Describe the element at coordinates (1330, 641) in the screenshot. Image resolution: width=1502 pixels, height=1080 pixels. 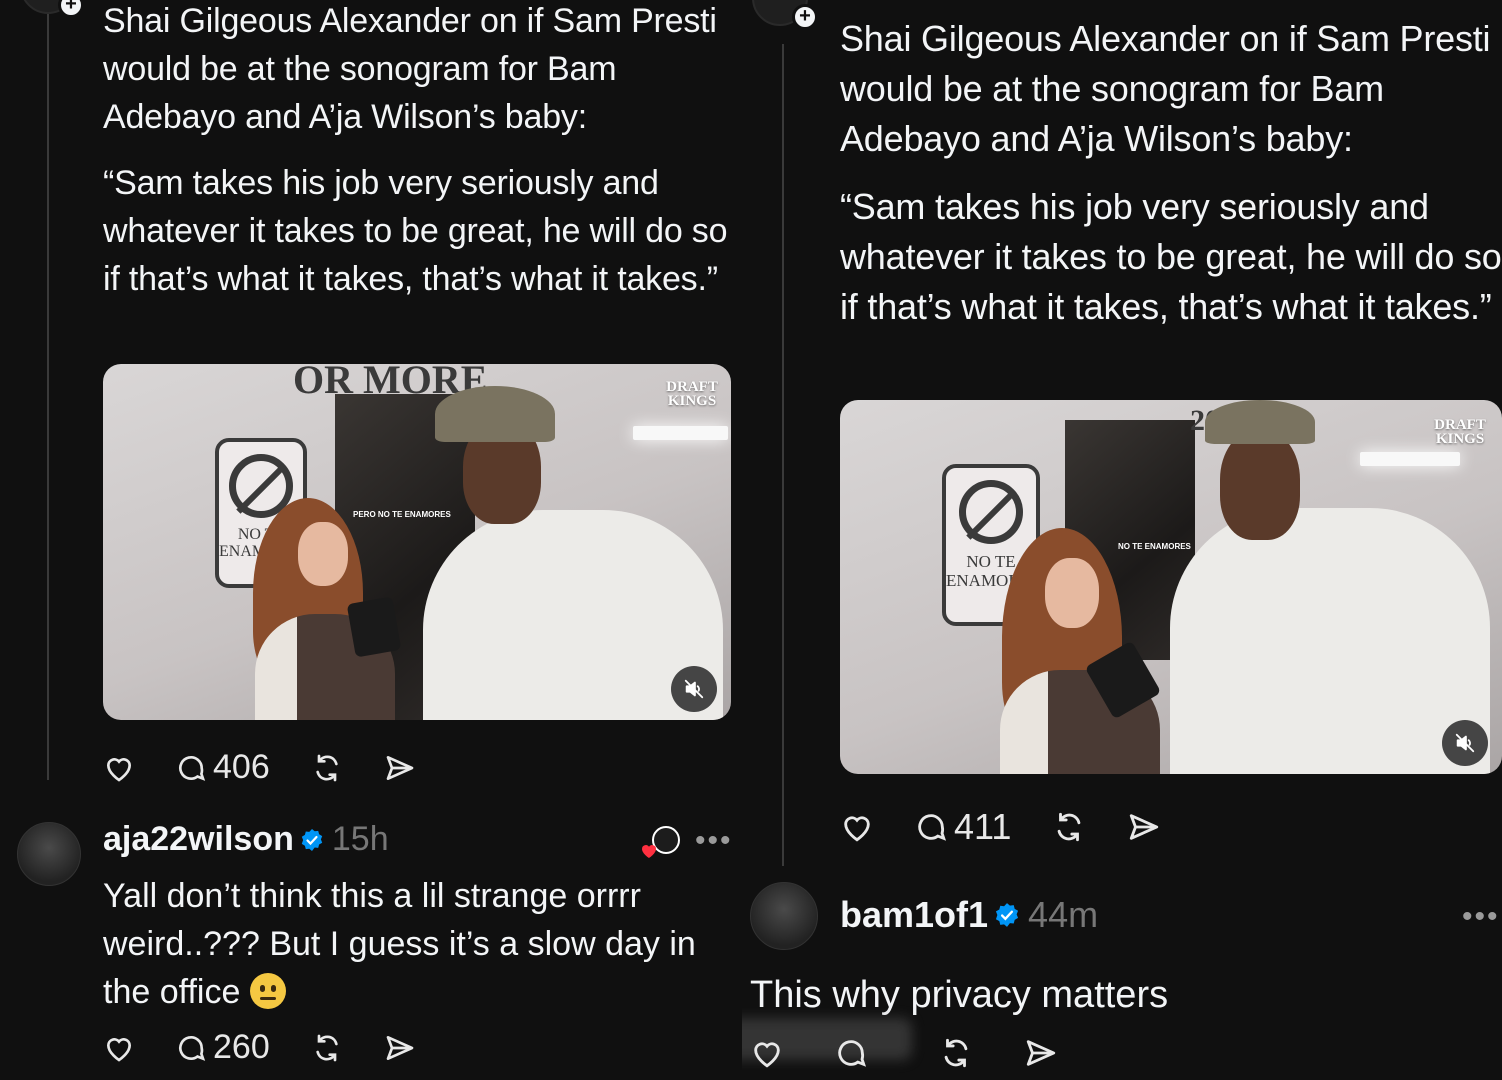
I see `player-body` at that location.